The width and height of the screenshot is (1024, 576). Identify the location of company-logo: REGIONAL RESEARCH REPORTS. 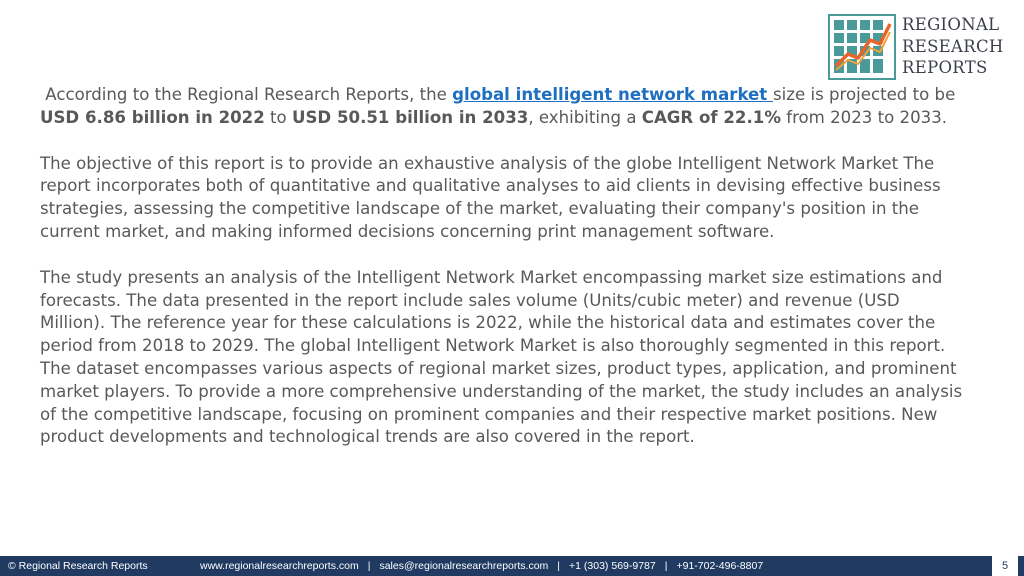
(923, 48).